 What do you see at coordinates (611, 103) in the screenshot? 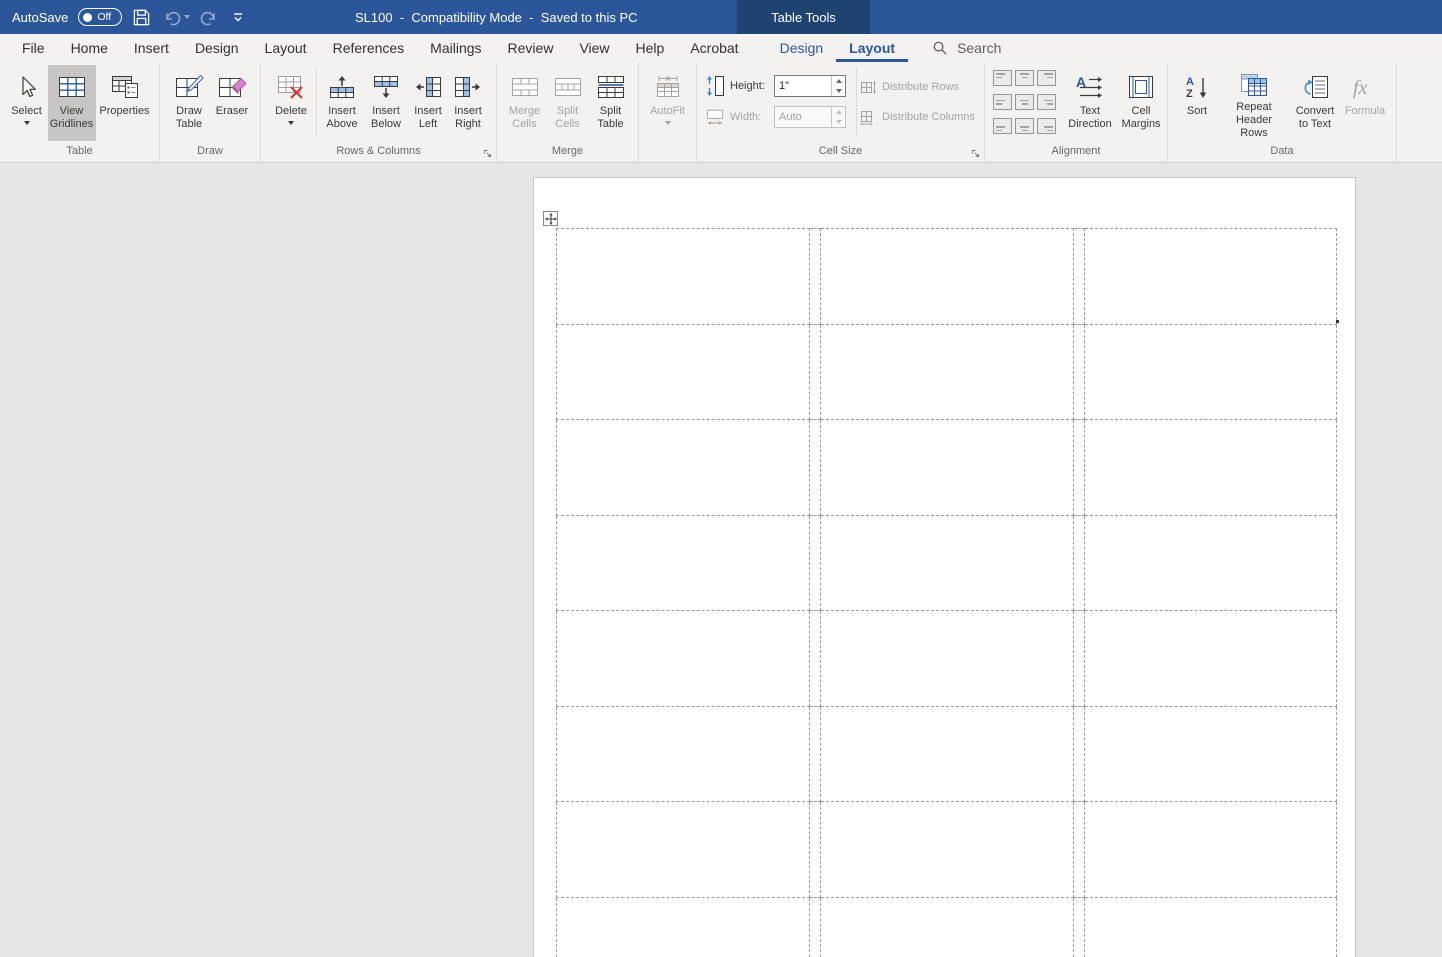
I see `split-table-button: Split Table` at bounding box center [611, 103].